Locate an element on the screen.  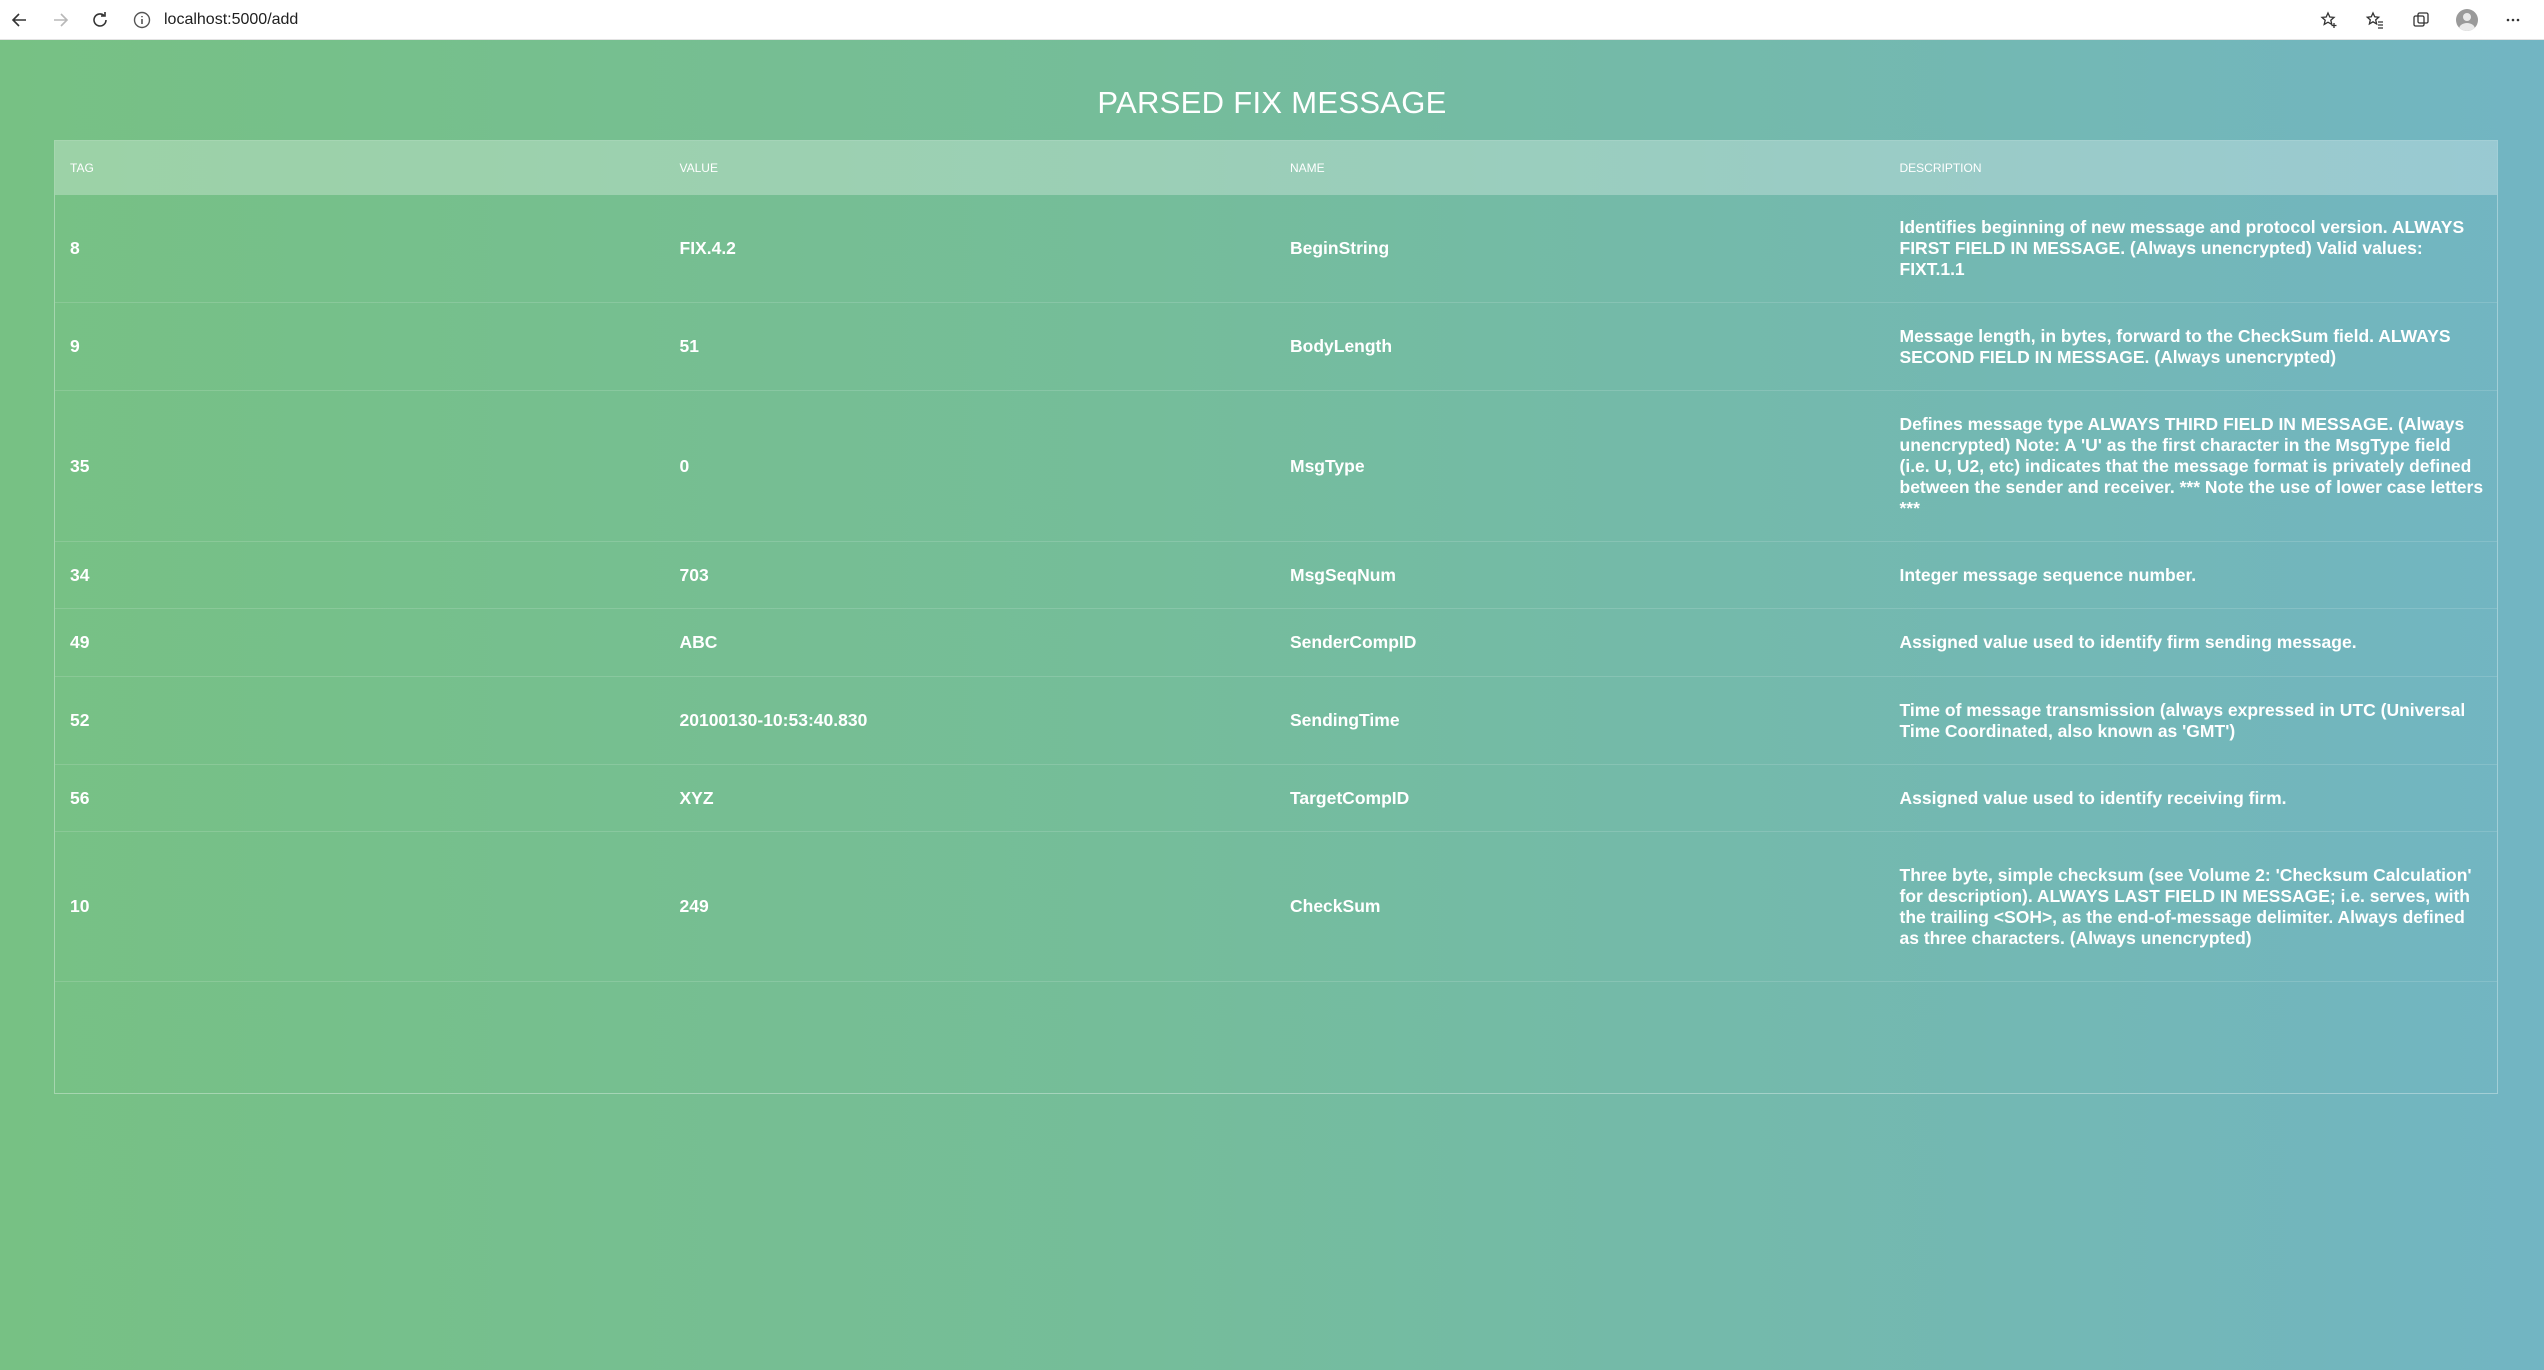
collections-button is located at coordinates (2421, 20).